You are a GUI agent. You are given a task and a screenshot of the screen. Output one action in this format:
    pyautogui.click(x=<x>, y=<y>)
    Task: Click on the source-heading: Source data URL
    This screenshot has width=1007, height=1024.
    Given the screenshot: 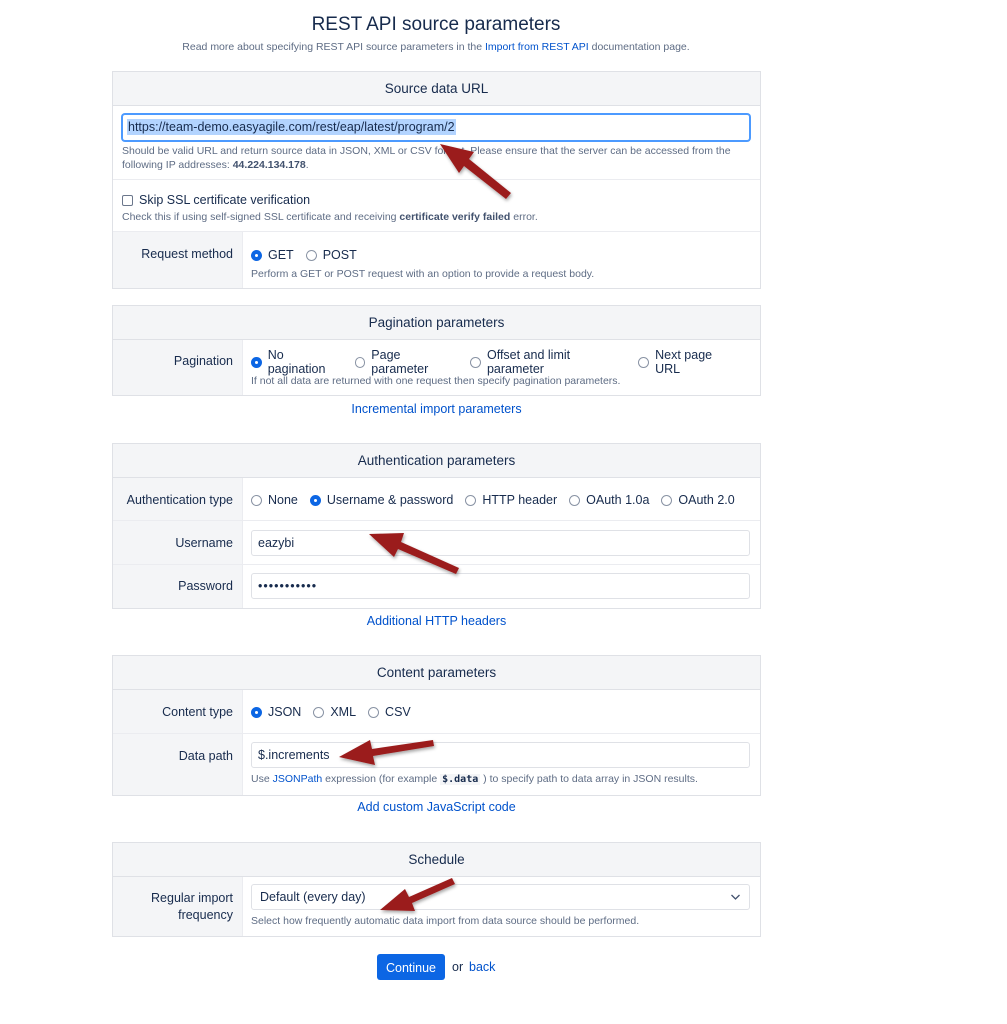 What is the action you would take?
    pyautogui.click(x=436, y=89)
    